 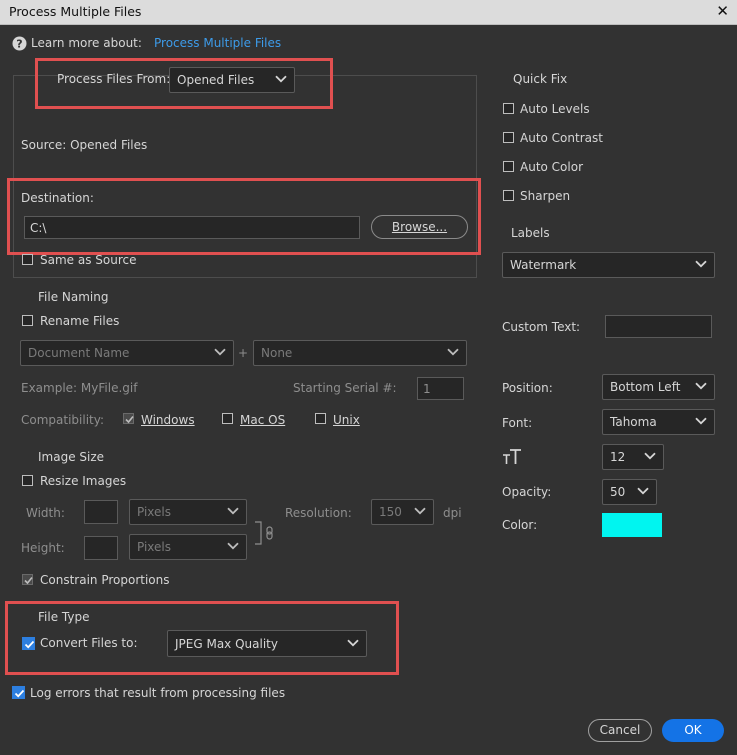 I want to click on width-unit-value: Pixels, so click(x=154, y=512).